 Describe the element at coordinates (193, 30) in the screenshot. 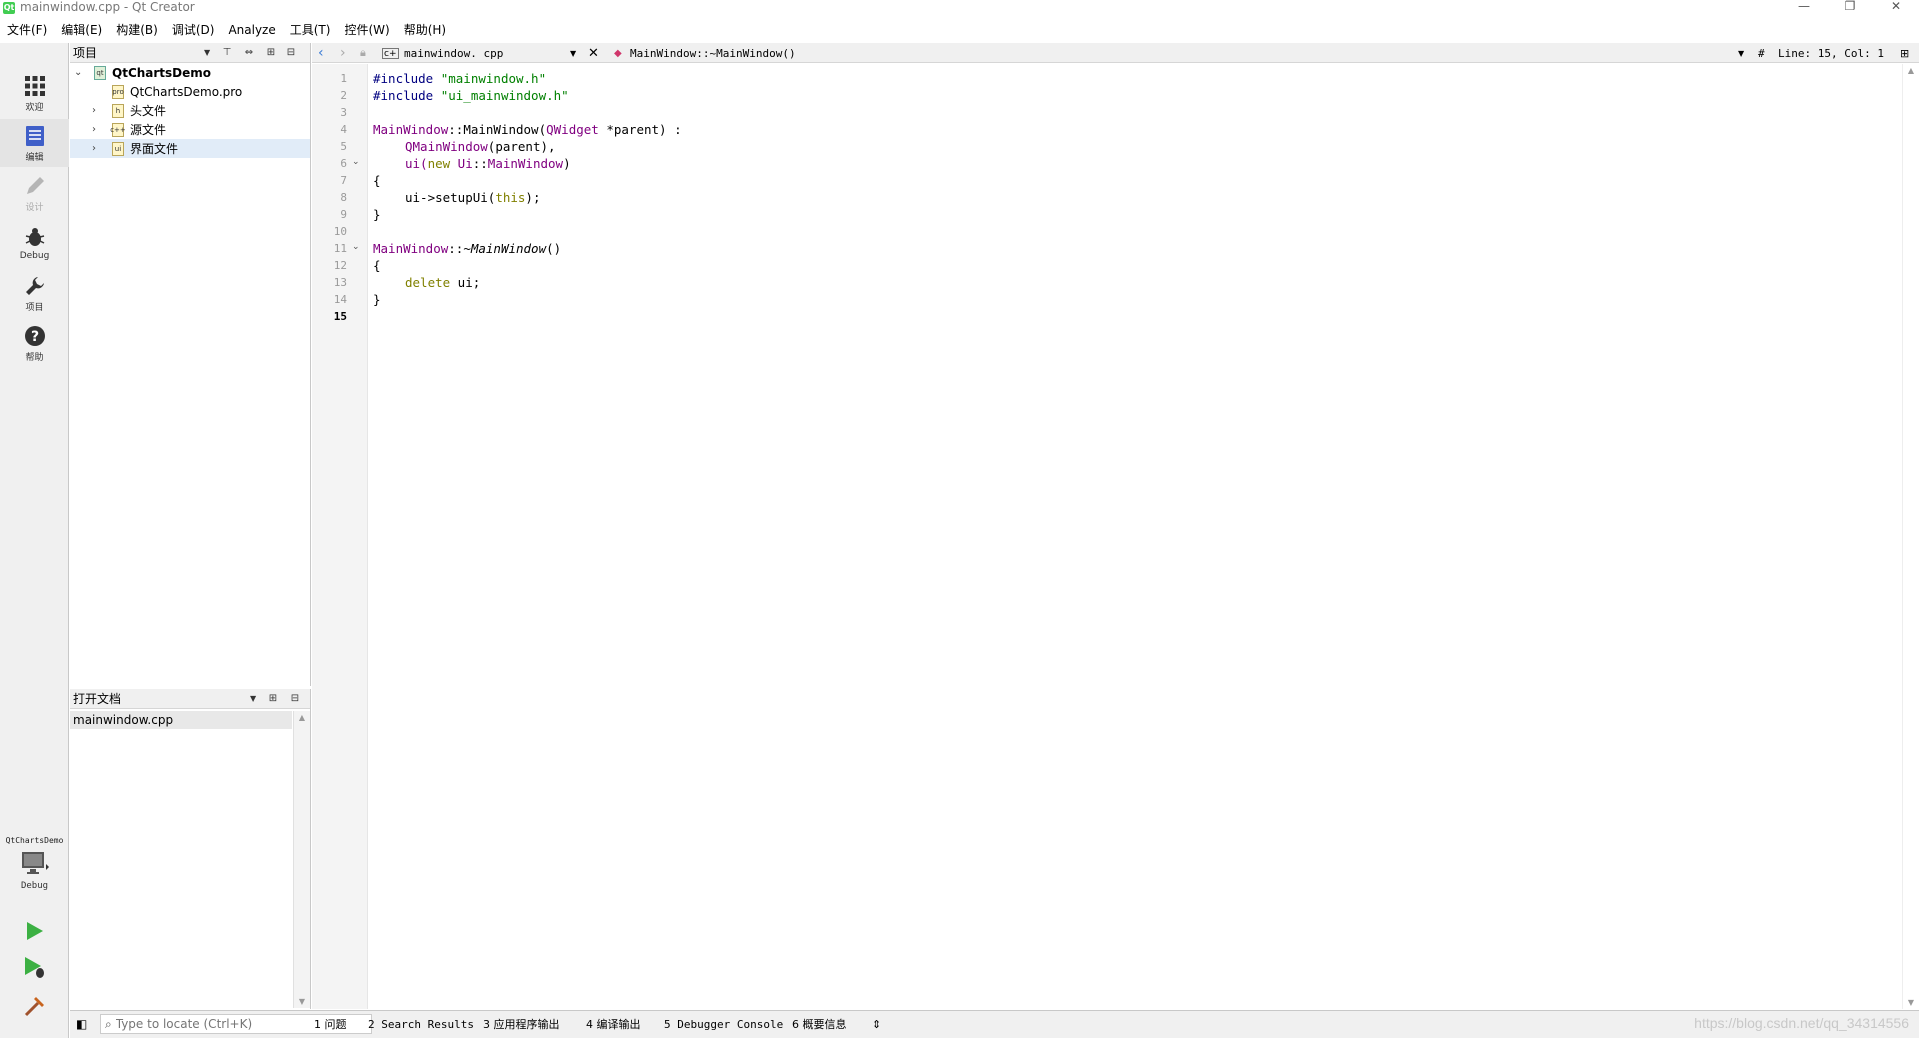

I see `menu-debug: 调试(D)` at that location.